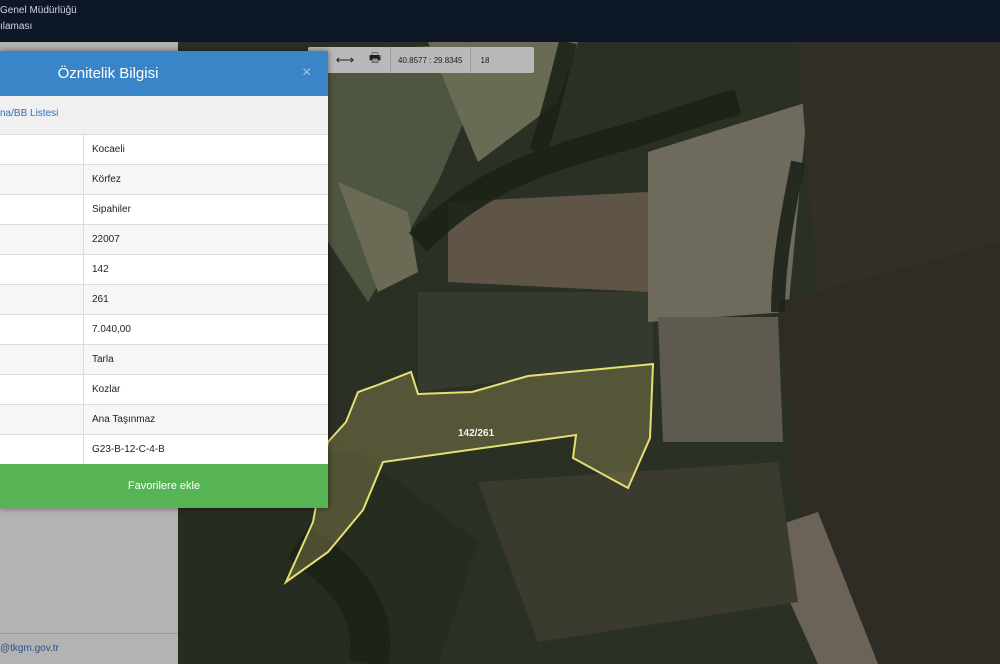  What do you see at coordinates (108, 73) in the screenshot?
I see `dialog-title: Öznitelik Bilgisi` at bounding box center [108, 73].